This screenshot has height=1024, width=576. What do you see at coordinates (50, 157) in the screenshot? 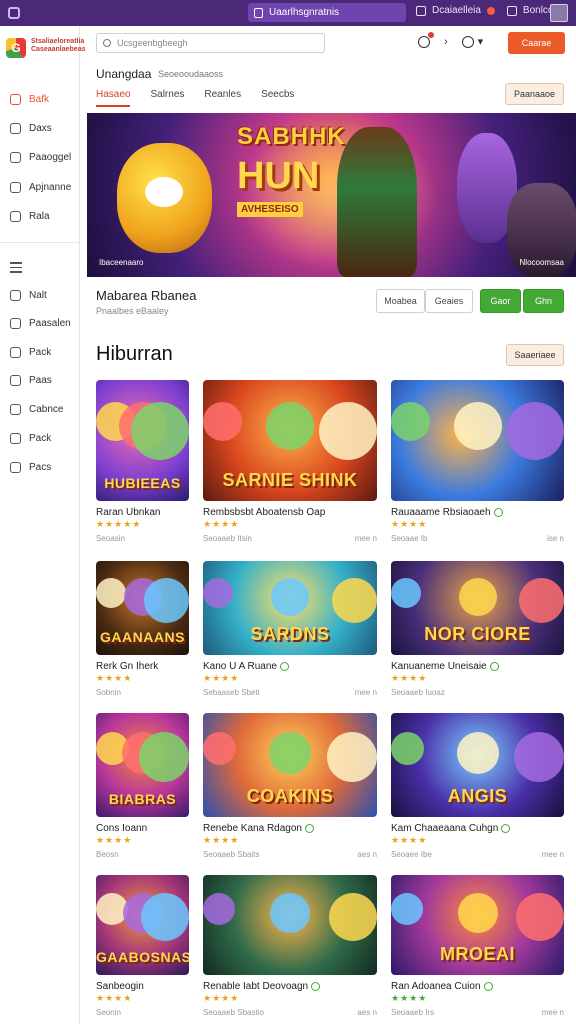
I see `sidebar-item-label: Paaoggel` at bounding box center [50, 157].